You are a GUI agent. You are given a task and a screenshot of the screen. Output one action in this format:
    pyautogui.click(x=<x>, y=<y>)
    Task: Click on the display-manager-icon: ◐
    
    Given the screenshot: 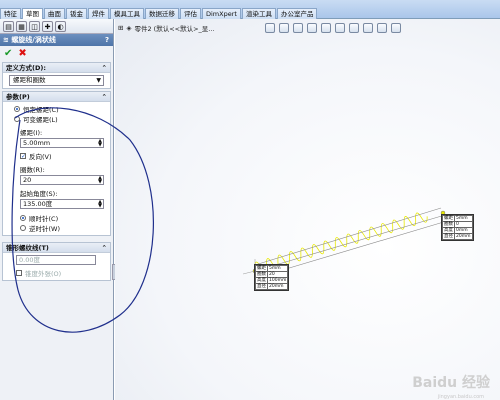 What is the action you would take?
    pyautogui.click(x=60, y=26)
    